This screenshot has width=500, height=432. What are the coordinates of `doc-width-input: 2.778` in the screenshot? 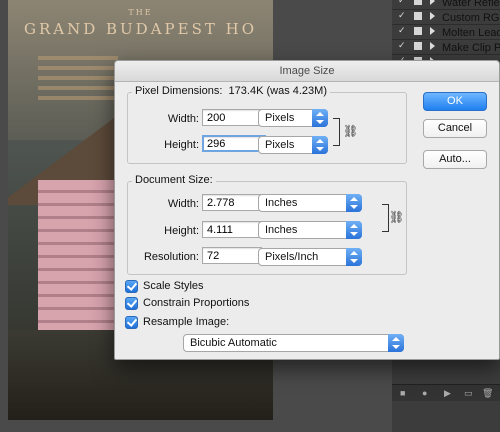 It's located at (232, 202).